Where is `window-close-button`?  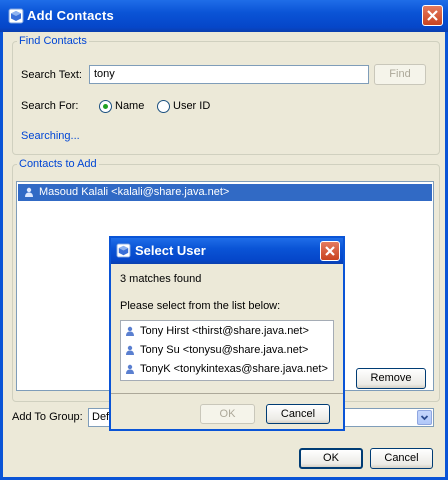
window-close-button is located at coordinates (432, 15).